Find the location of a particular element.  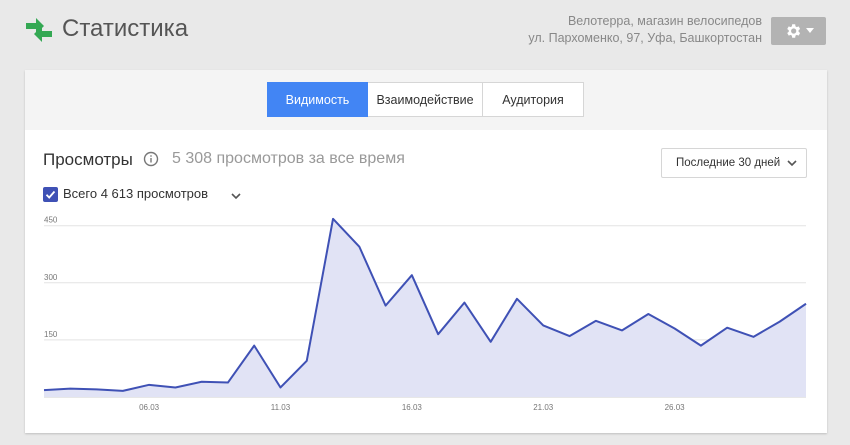

settings-button is located at coordinates (798, 31).